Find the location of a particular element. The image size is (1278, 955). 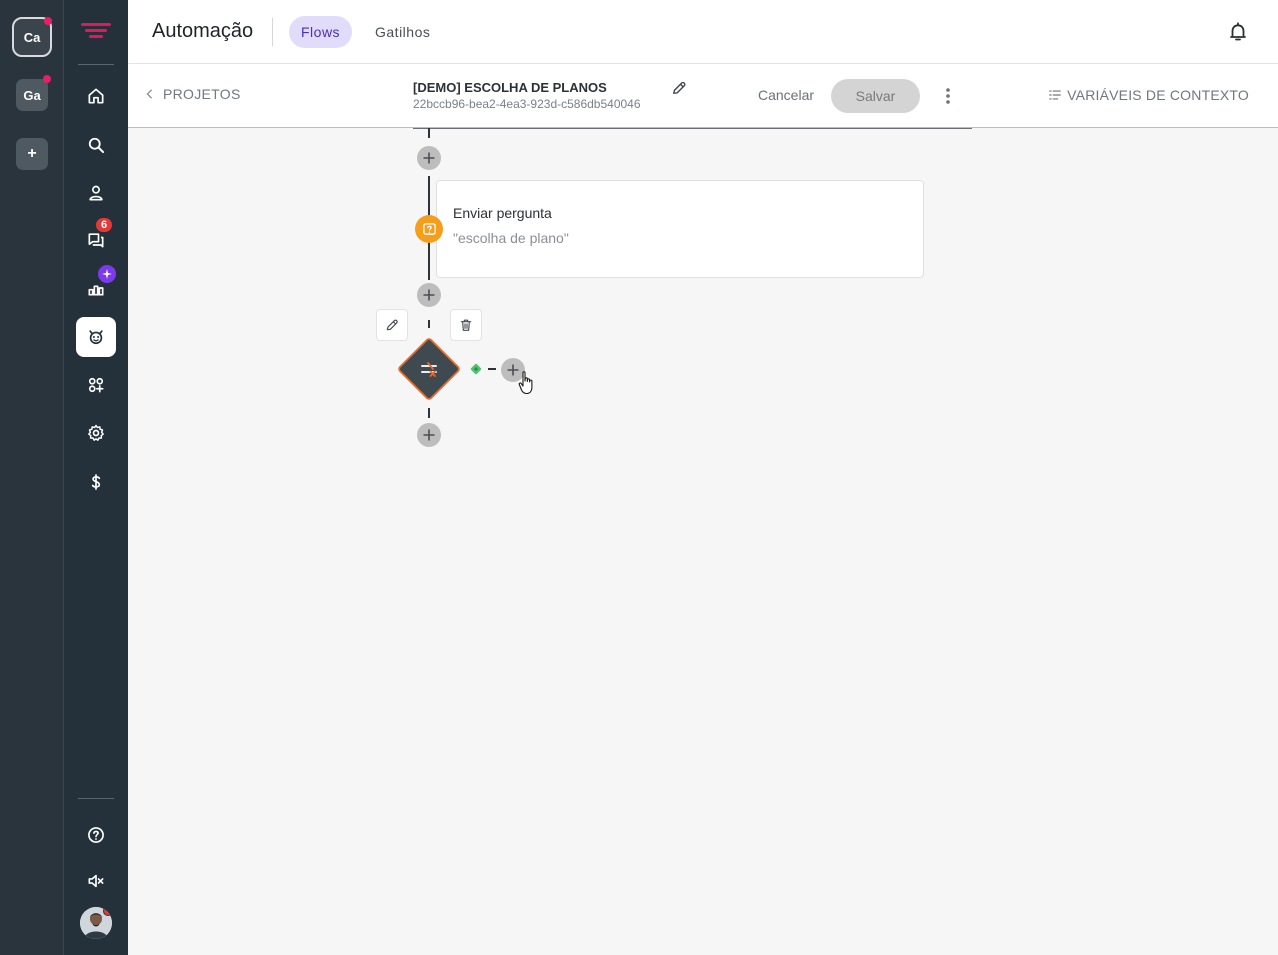

sparkle-icon is located at coordinates (107, 274).